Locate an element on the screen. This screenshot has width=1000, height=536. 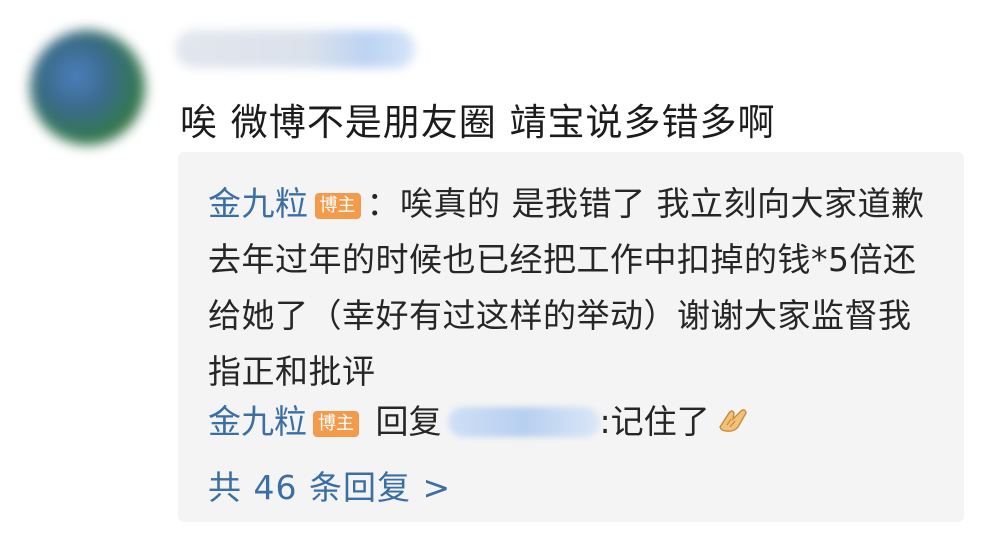
reply-item: 金九粒 博主 回复 :记住了 is located at coordinates (479, 423).